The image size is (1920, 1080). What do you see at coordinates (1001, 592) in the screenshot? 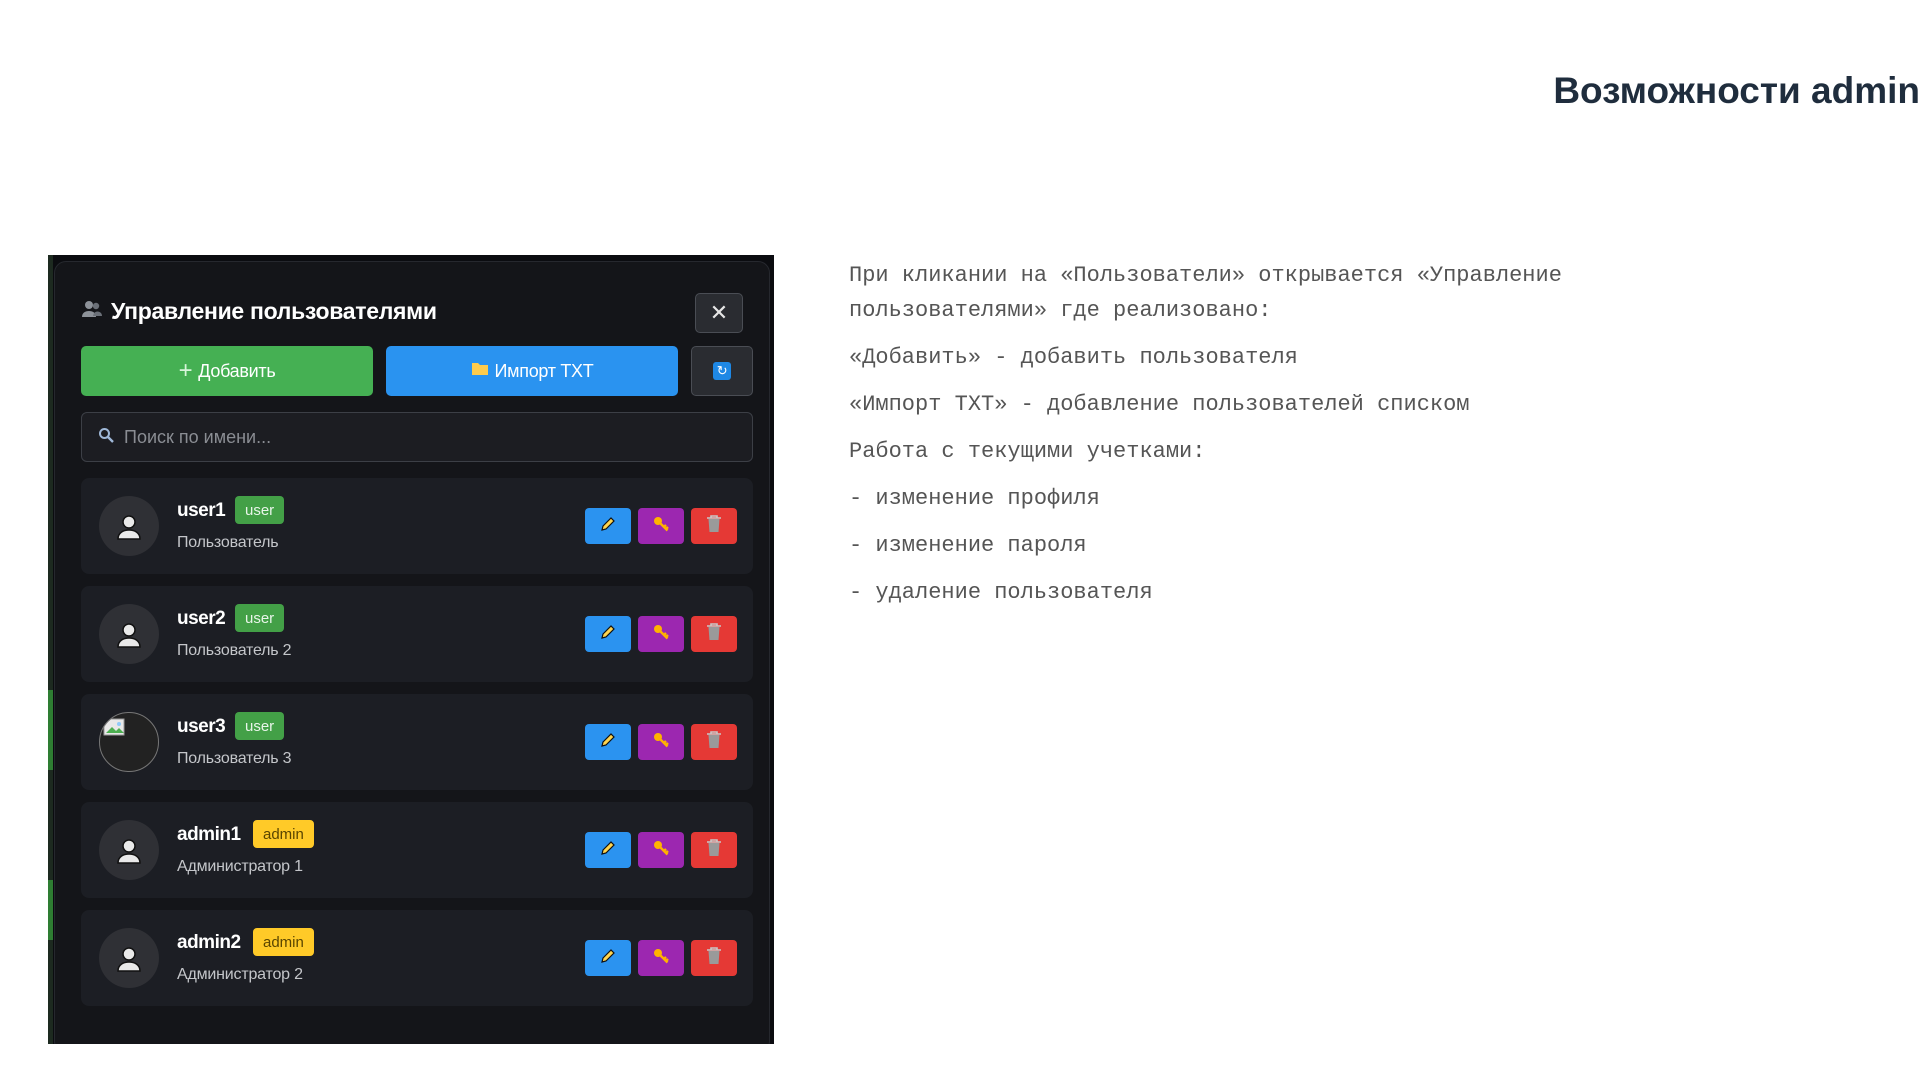
I see `description-item: - удаление пользователя` at bounding box center [1001, 592].